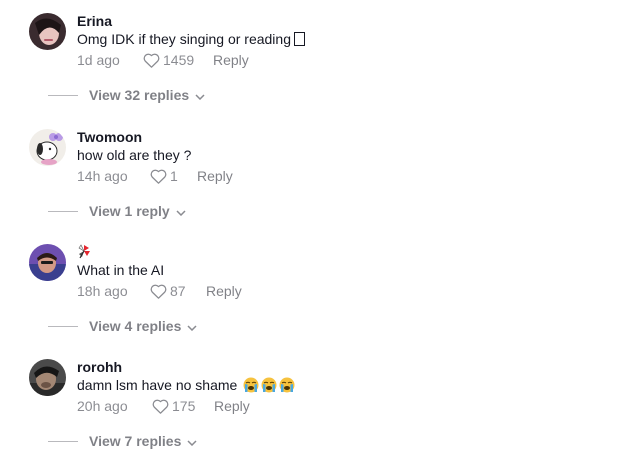  I want to click on like-button: 1, so click(173, 176).